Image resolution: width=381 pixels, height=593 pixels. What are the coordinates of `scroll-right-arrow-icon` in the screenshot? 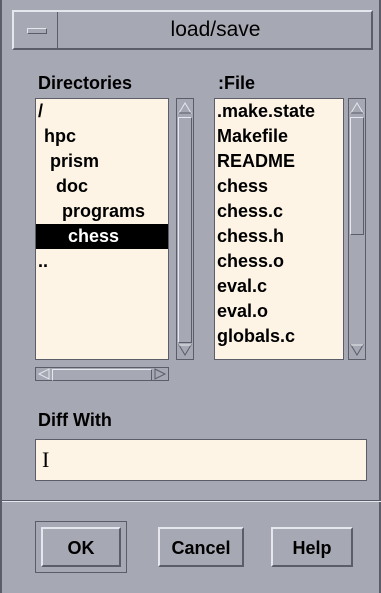 It's located at (160, 374).